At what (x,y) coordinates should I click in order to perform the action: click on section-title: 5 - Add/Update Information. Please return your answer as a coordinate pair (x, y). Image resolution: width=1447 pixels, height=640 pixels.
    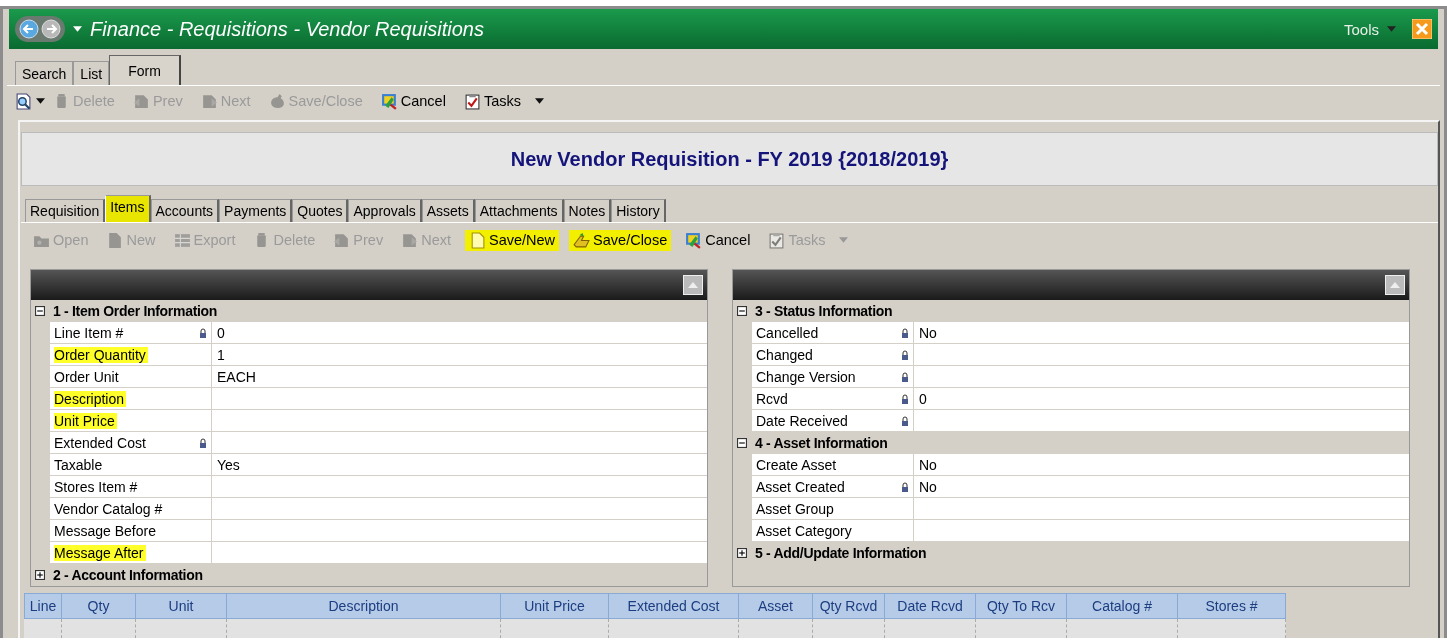
    Looking at the image, I should click on (841, 553).